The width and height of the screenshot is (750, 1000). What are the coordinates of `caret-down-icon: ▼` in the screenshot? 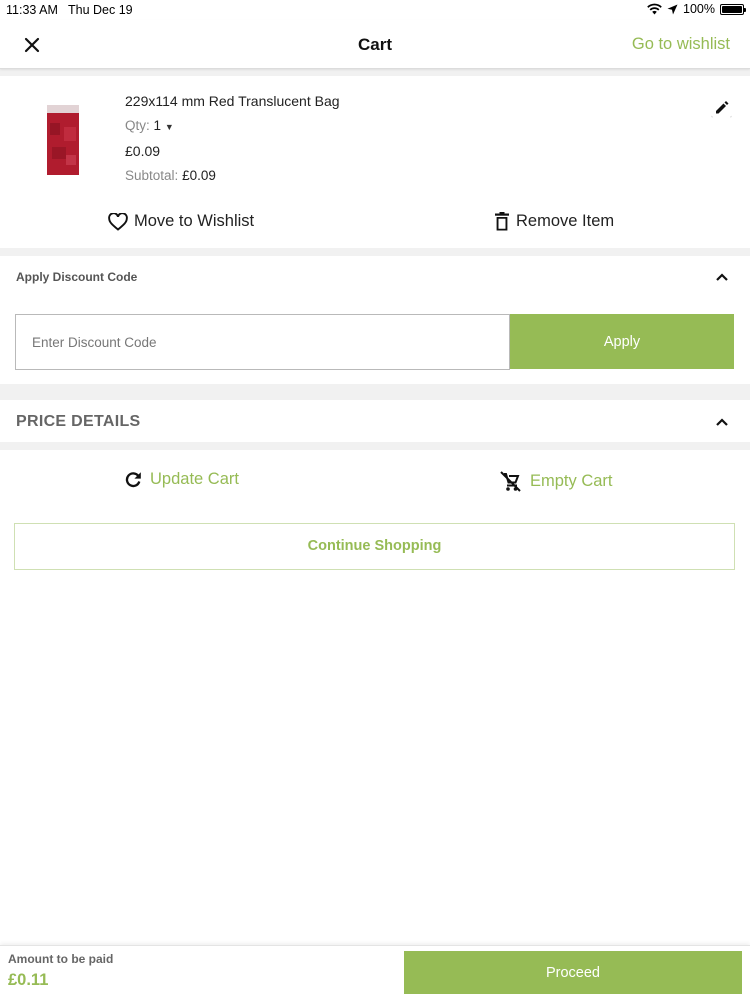 It's located at (169, 127).